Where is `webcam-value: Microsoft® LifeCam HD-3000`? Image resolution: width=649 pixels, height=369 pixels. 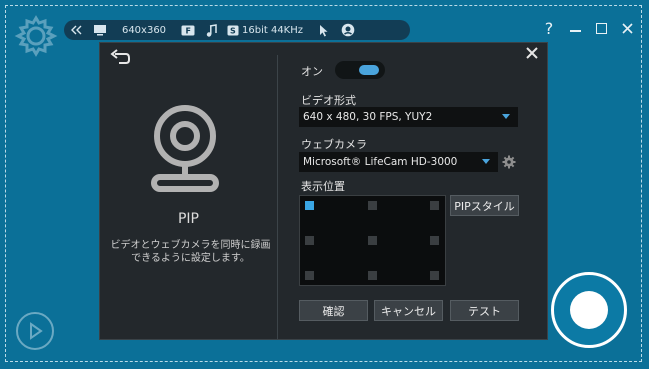
webcam-value: Microsoft® LifeCam HD-3000 is located at coordinates (380, 162).